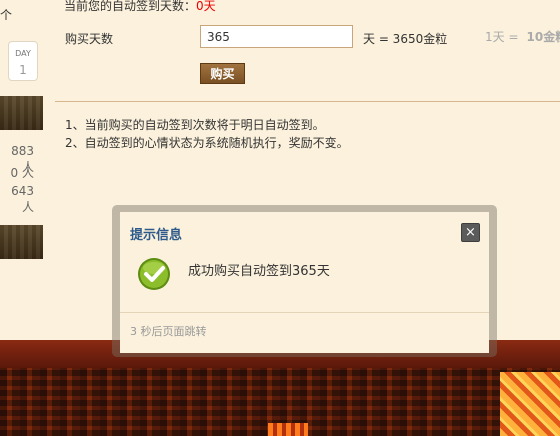 The height and width of the screenshot is (436, 560). Describe the element at coordinates (502, 37) in the screenshot. I see `rate-left: 1天 =` at that location.